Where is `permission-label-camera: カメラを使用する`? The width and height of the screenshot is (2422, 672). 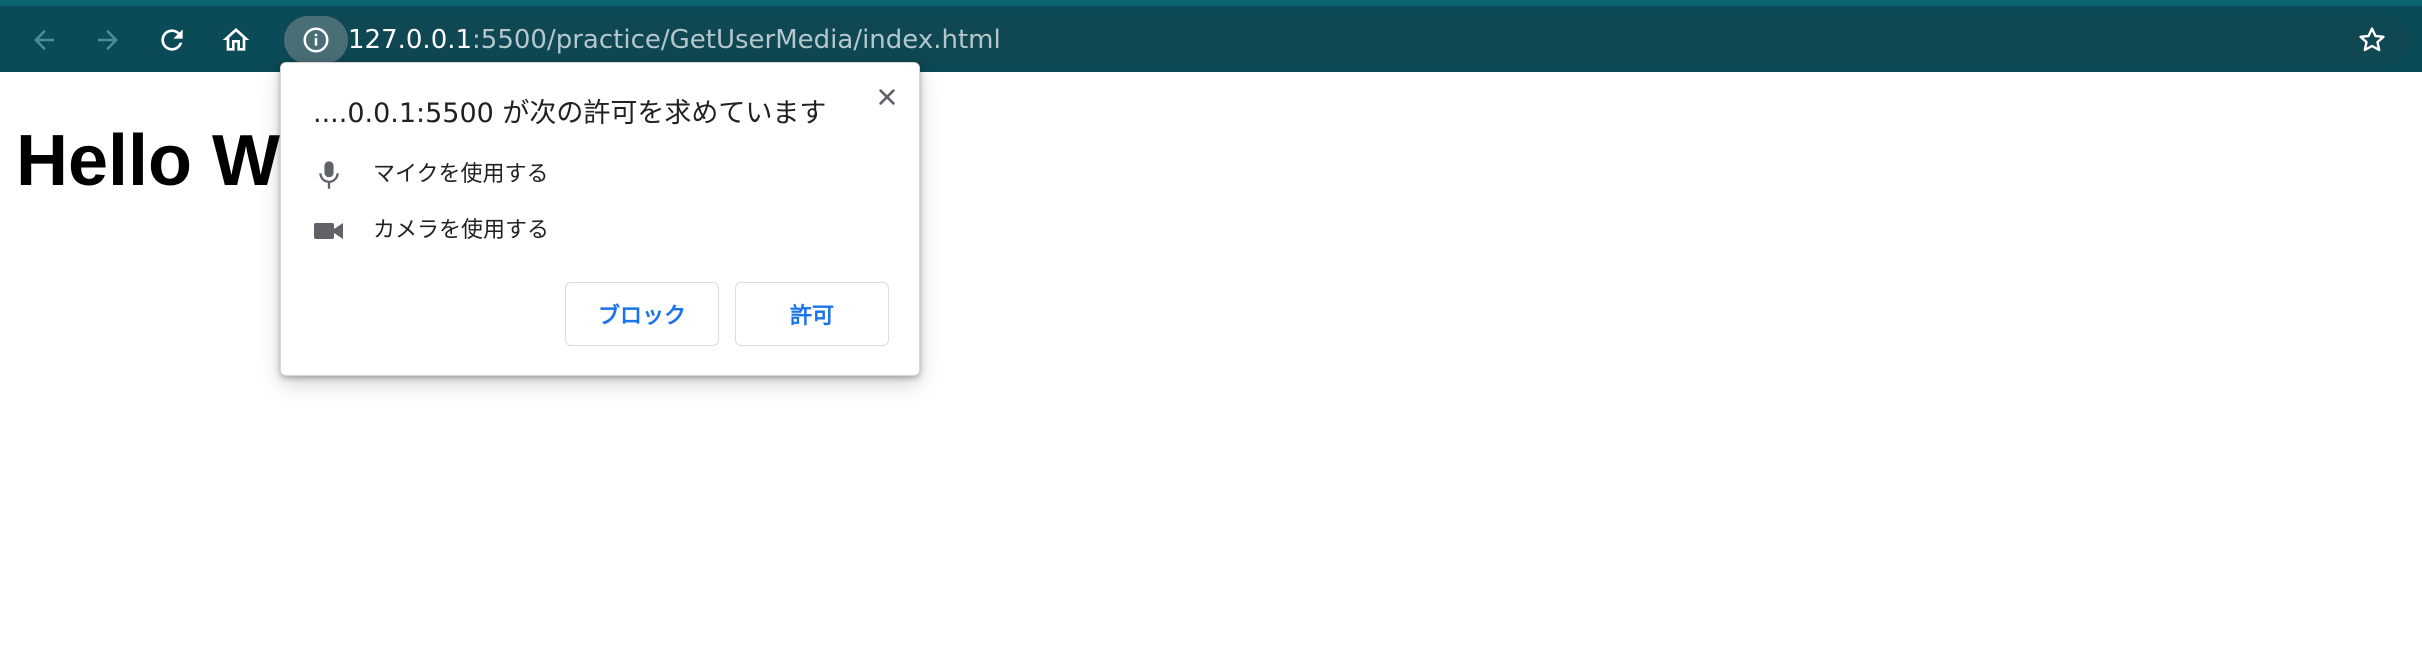
permission-label-camera: カメラを使用する is located at coordinates (461, 230).